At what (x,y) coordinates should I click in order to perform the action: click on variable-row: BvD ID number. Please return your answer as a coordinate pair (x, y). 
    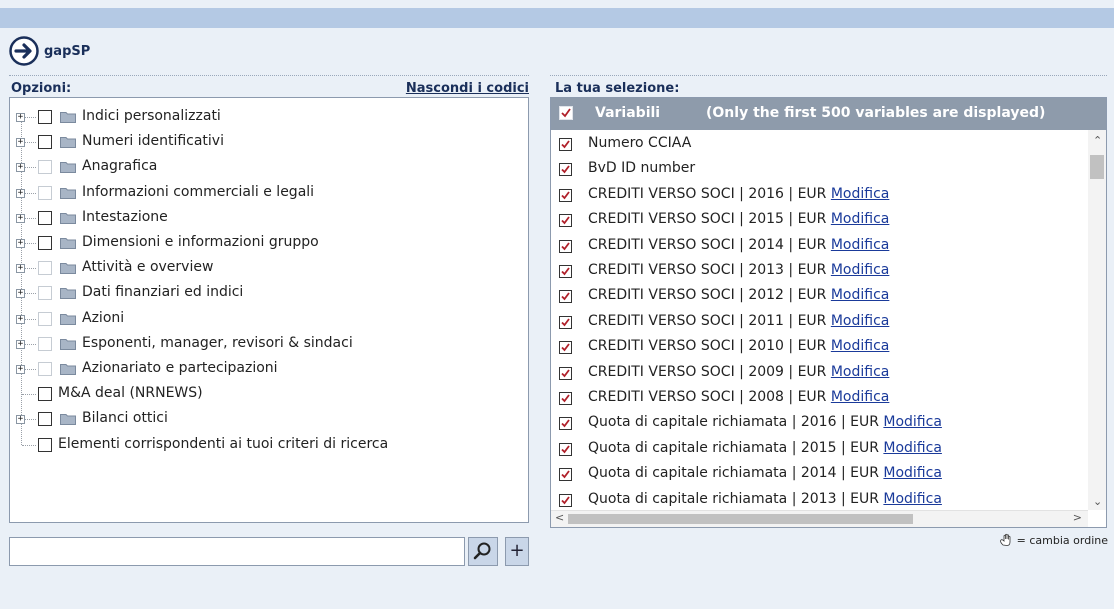
    Looking at the image, I should click on (818, 169).